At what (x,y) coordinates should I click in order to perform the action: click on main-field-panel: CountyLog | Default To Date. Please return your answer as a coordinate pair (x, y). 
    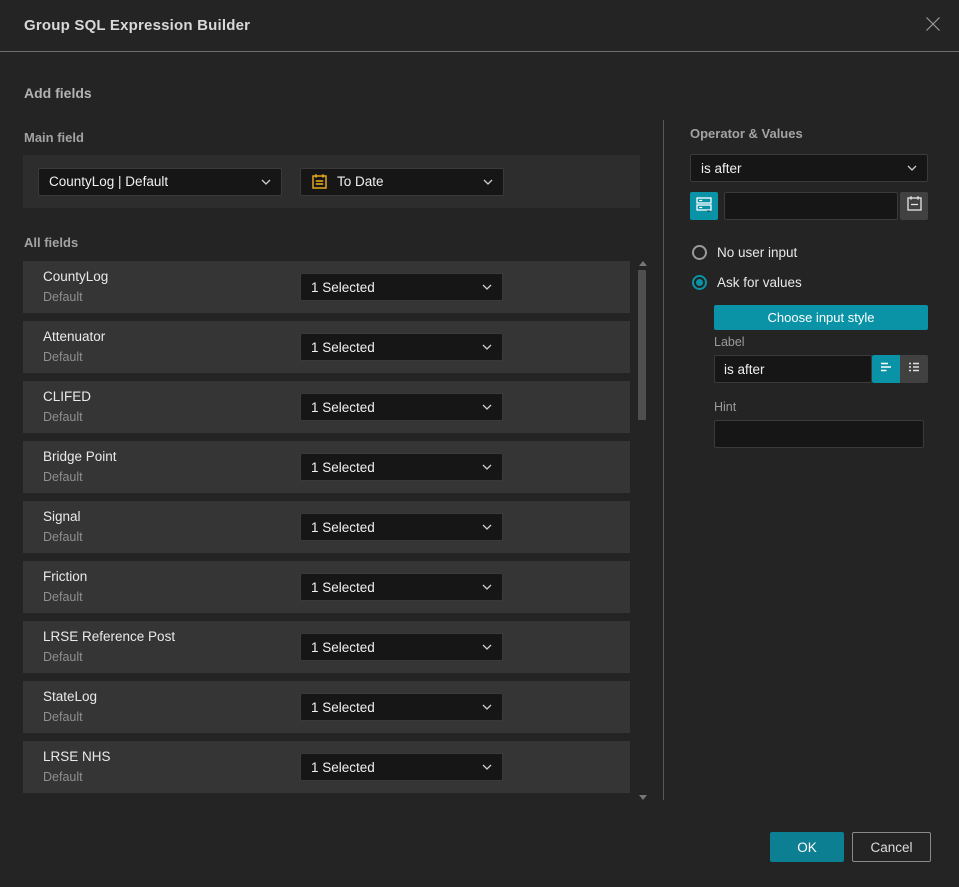
    Looking at the image, I should click on (331, 181).